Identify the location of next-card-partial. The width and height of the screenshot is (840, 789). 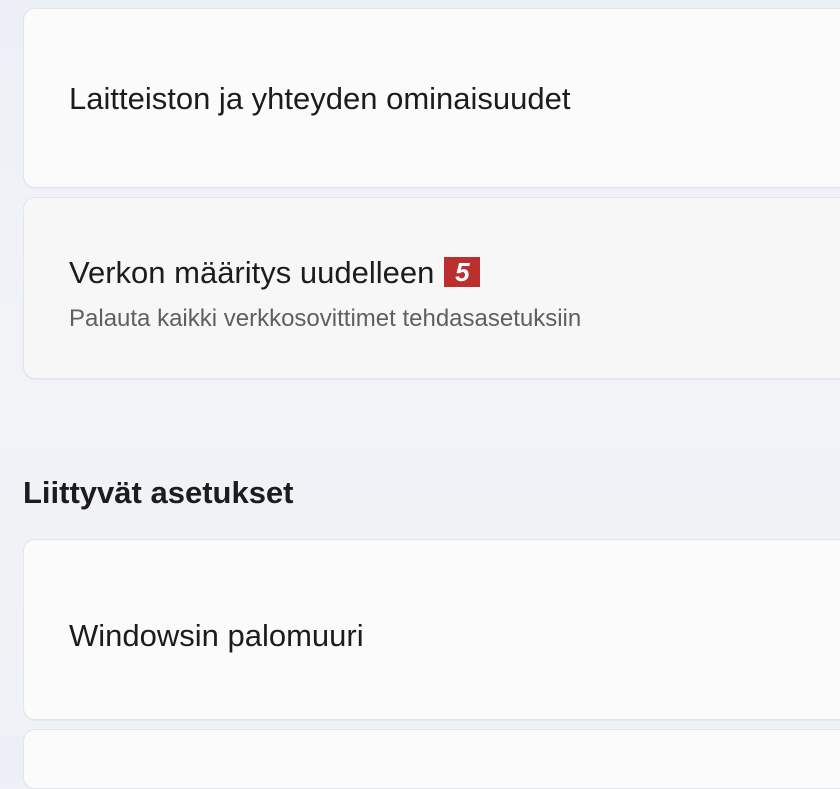
(431, 759).